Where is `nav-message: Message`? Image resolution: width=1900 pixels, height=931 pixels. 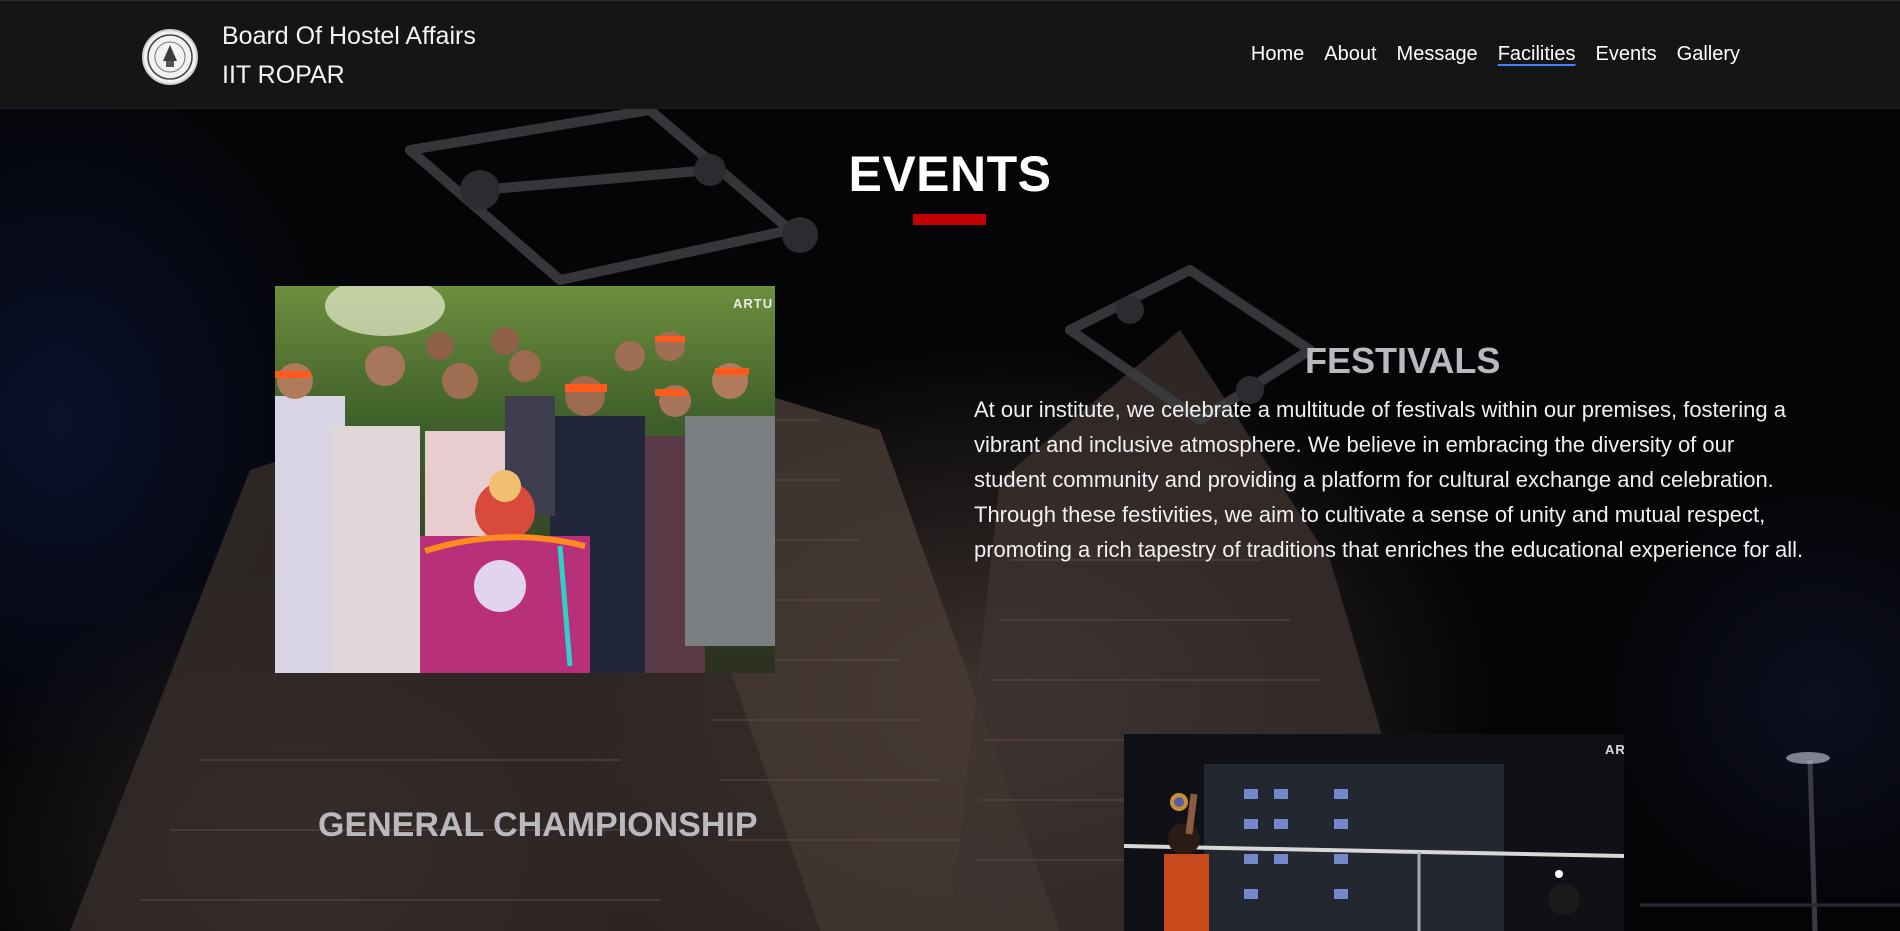 nav-message: Message is located at coordinates (1437, 54).